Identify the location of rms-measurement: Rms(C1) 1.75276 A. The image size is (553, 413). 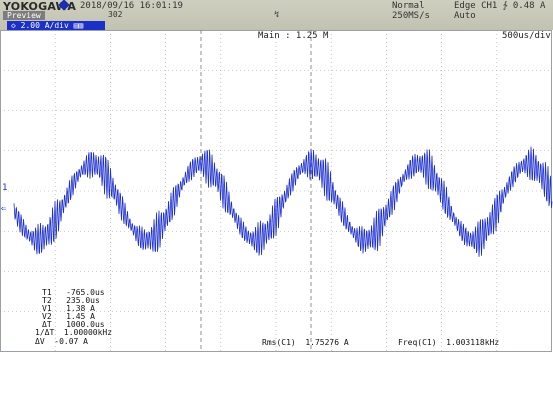
(305, 342).